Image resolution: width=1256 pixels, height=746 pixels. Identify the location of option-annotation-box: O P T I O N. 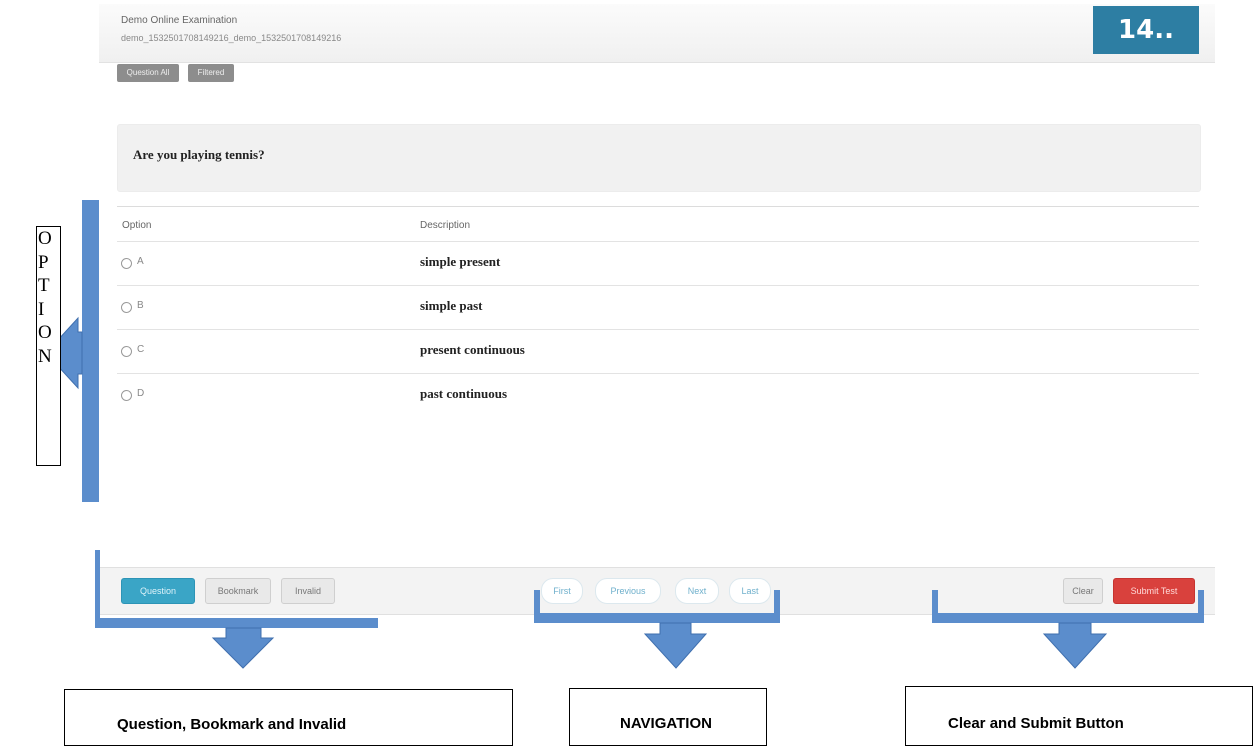
(48, 346).